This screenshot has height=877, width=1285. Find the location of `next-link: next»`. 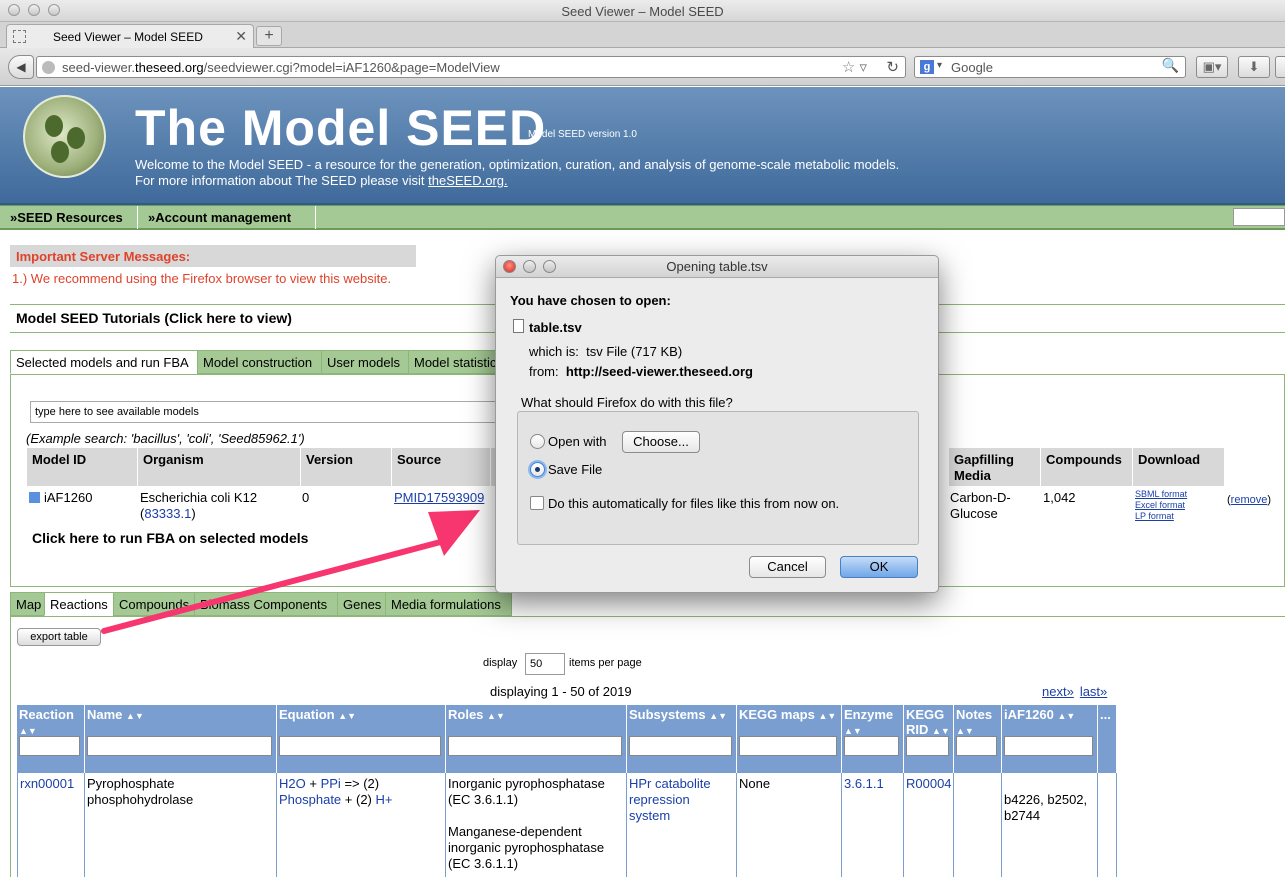

next-link: next» is located at coordinates (1058, 691).